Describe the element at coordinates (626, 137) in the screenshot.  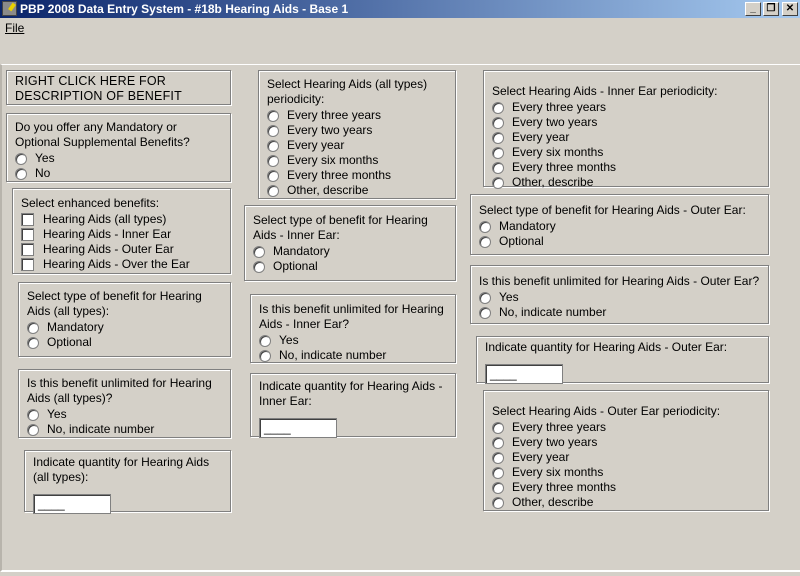
I see `periodicity-inner-option-every-year: Every year` at that location.